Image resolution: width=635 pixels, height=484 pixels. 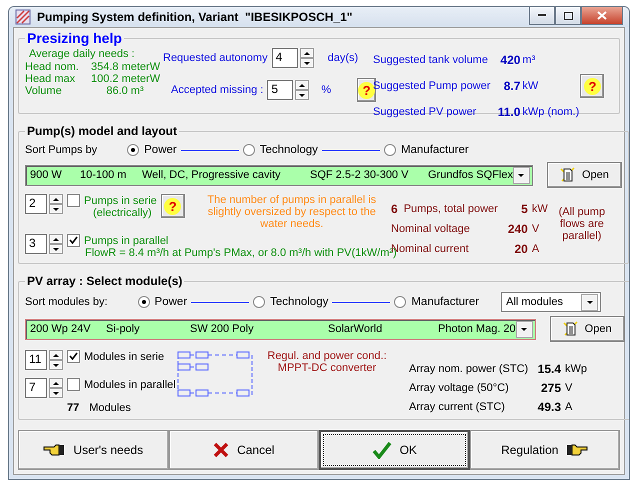 What do you see at coordinates (551, 302) in the screenshot?
I see `filter-dropdown: All modules` at bounding box center [551, 302].